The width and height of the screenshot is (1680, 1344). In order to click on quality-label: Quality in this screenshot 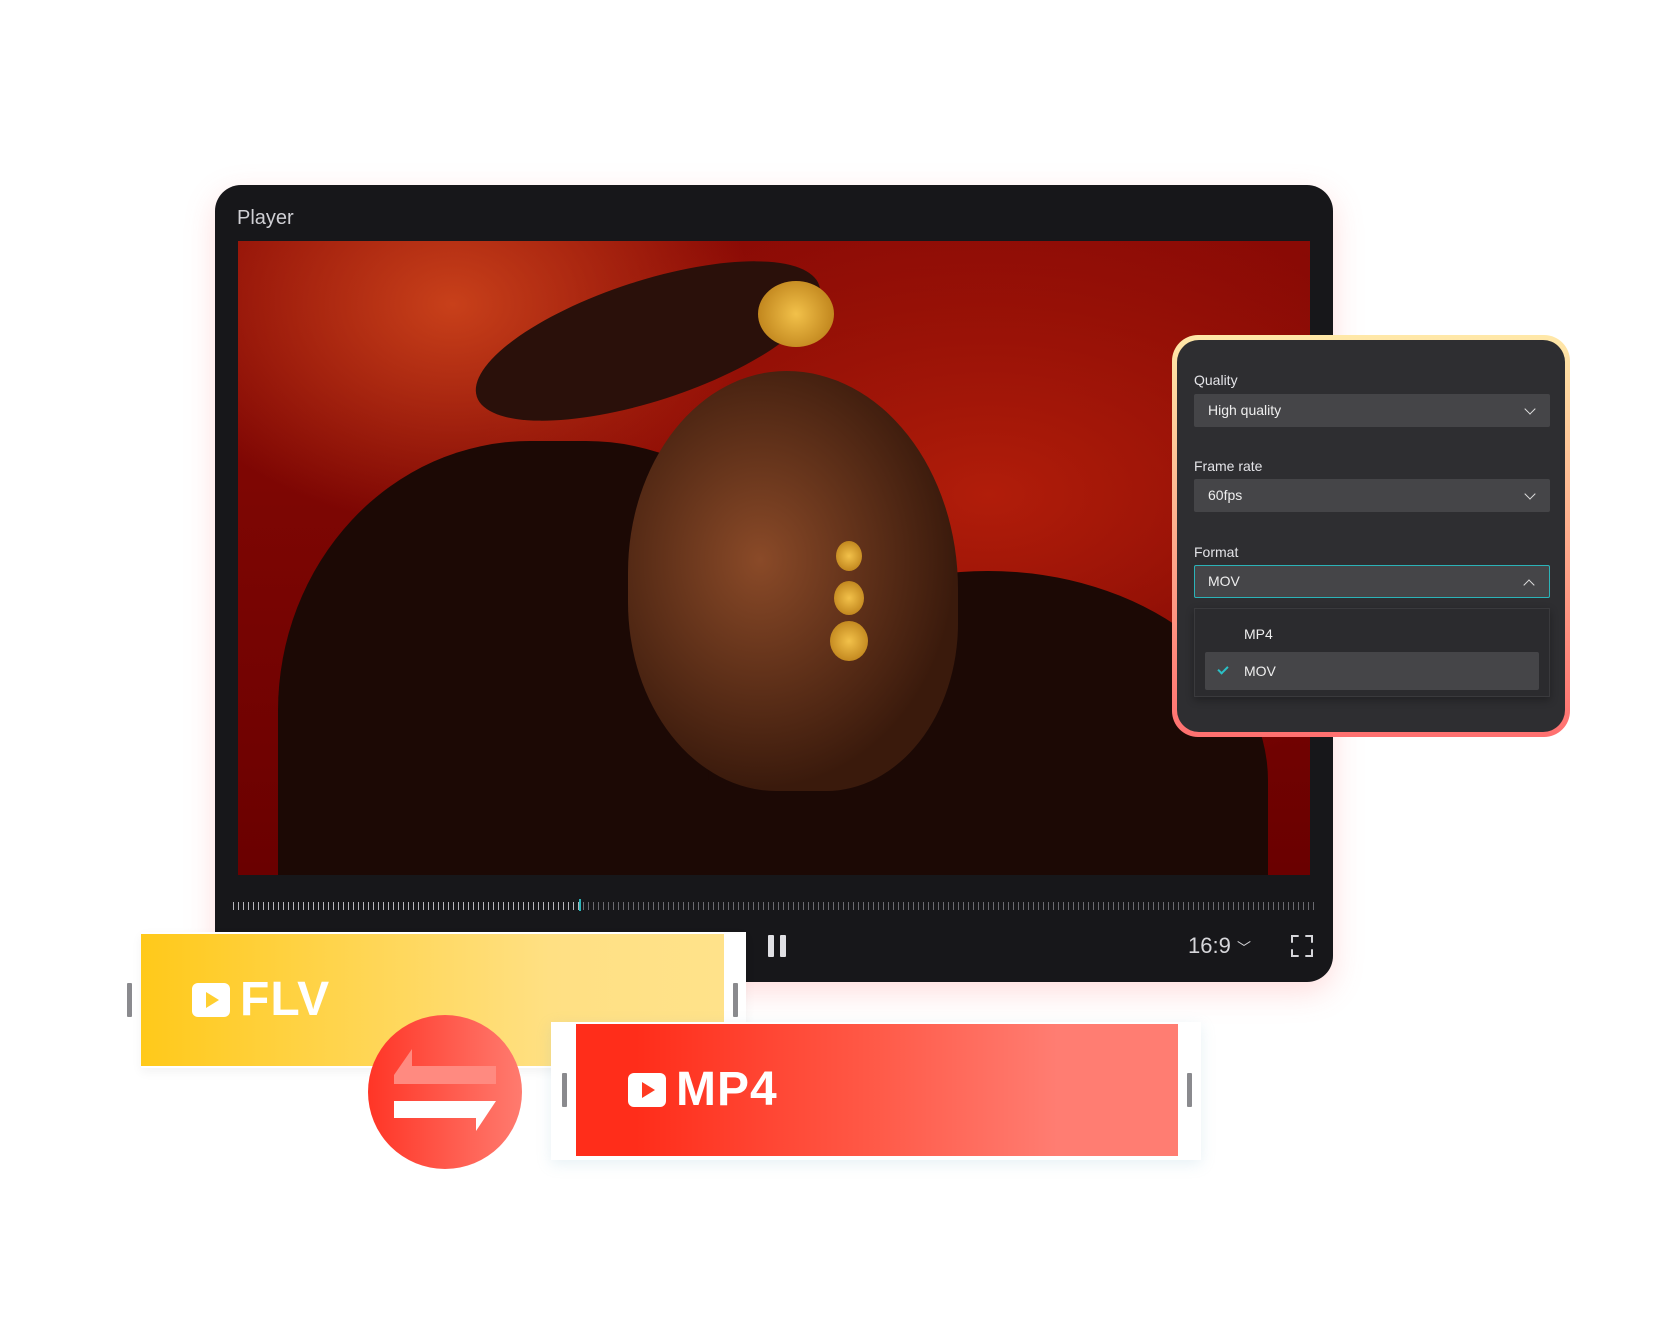, I will do `click(1216, 380)`.